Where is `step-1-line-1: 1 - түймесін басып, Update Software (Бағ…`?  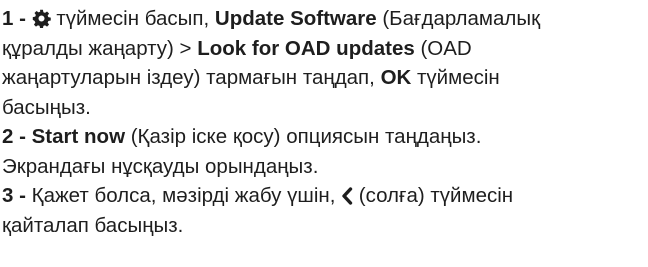 step-1-line-1: 1 - түймесін басып, Update Software (Бағ… is located at coordinates (325, 19).